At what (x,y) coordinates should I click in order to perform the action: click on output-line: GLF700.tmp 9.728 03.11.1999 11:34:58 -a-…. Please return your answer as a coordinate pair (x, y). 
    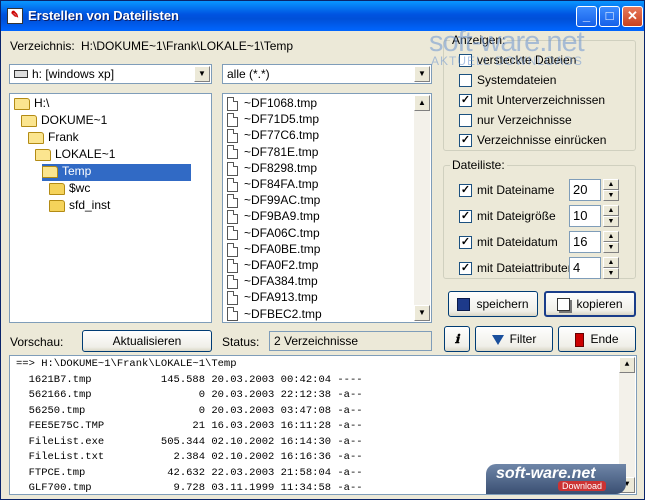
    Looking at the image, I should click on (189, 488).